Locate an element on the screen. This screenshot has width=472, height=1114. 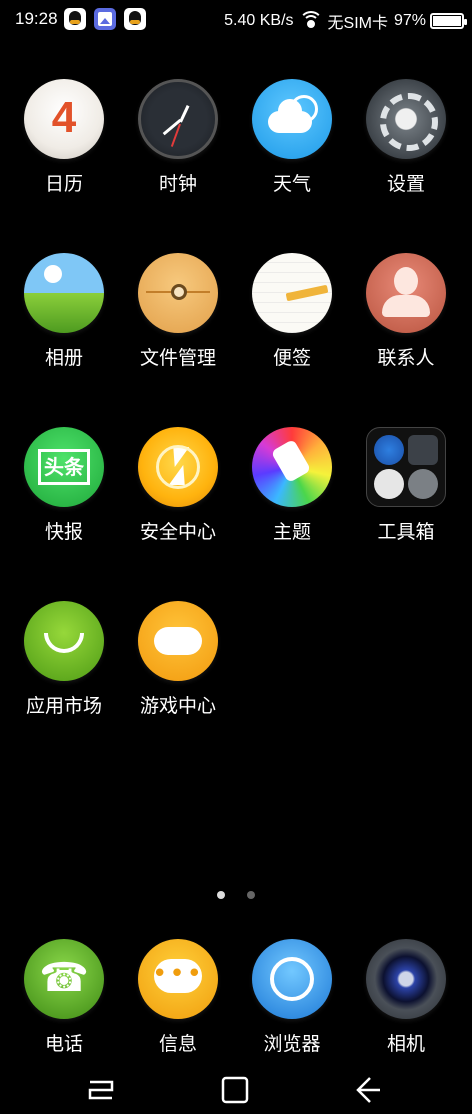
app-label: 便签 is located at coordinates (291, 358).